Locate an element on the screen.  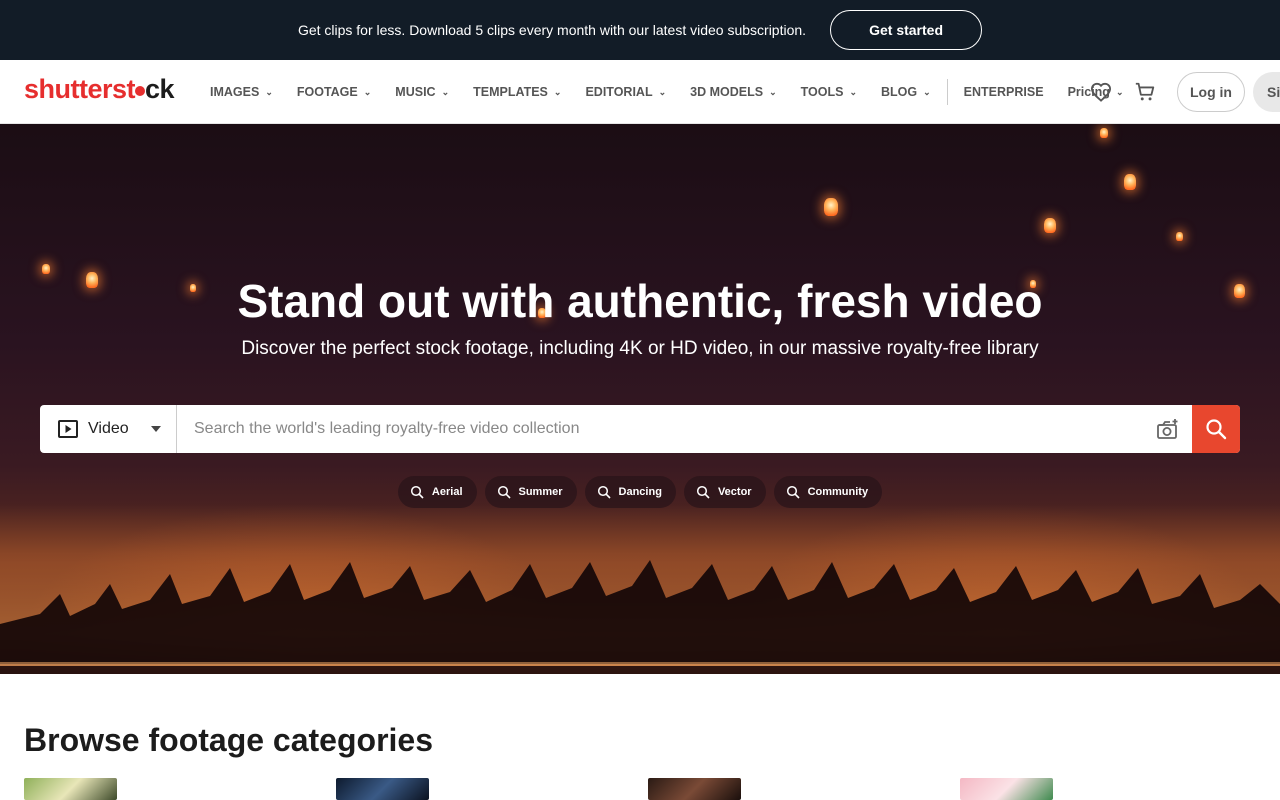
nav-actions: Log in Si is located at coordinates (1184, 92).